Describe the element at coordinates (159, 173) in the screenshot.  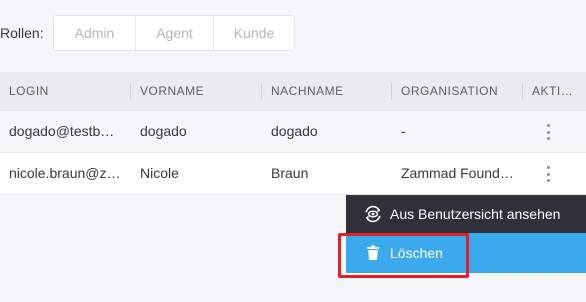
I see `cell-vorname: Nicole` at that location.